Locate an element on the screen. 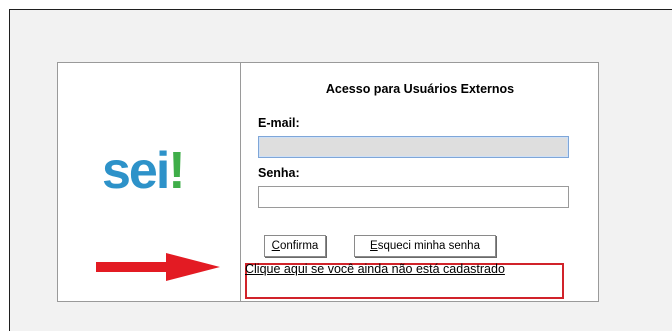 The image size is (672, 331). logo-exclamation: ! is located at coordinates (176, 171).